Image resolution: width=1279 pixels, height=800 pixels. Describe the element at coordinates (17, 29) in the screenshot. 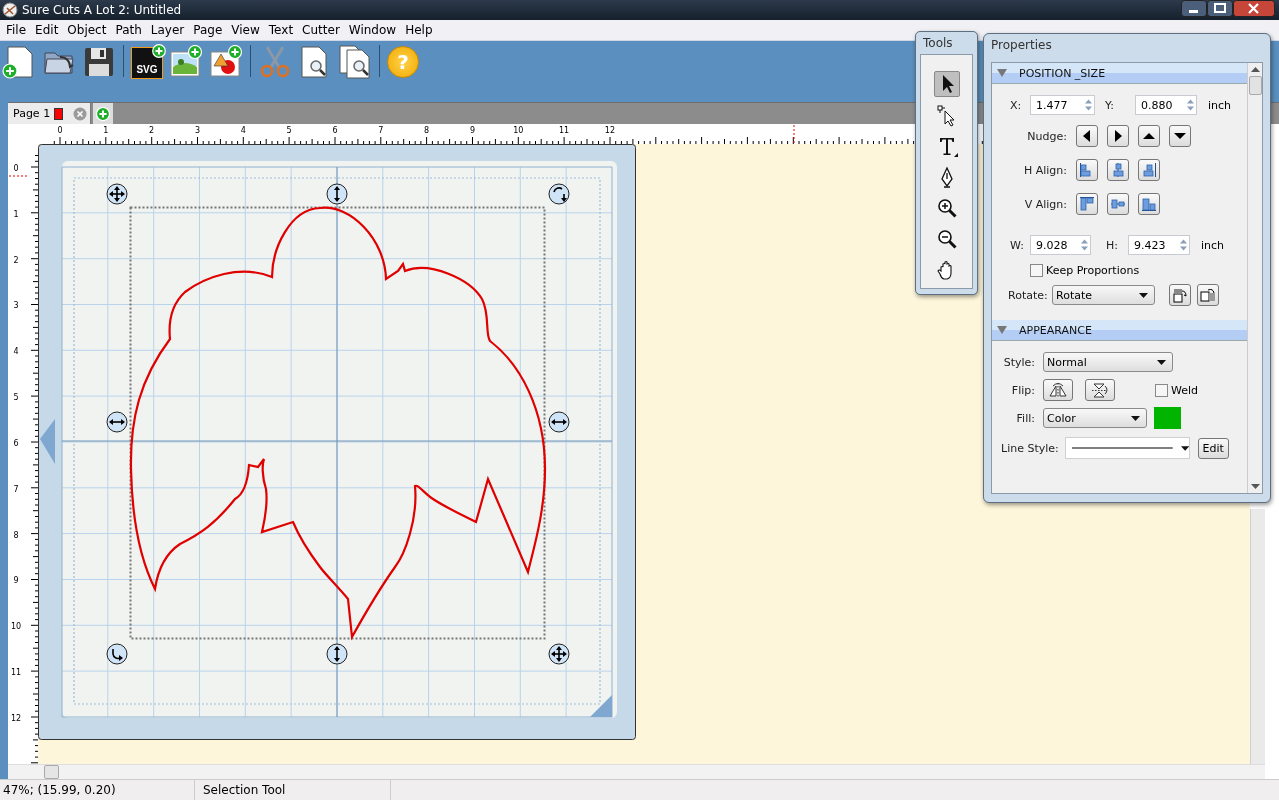

I see `menu-item: File` at that location.